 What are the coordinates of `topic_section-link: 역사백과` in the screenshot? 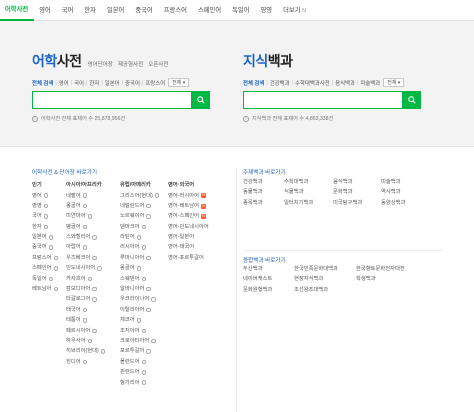 It's located at (393, 192).